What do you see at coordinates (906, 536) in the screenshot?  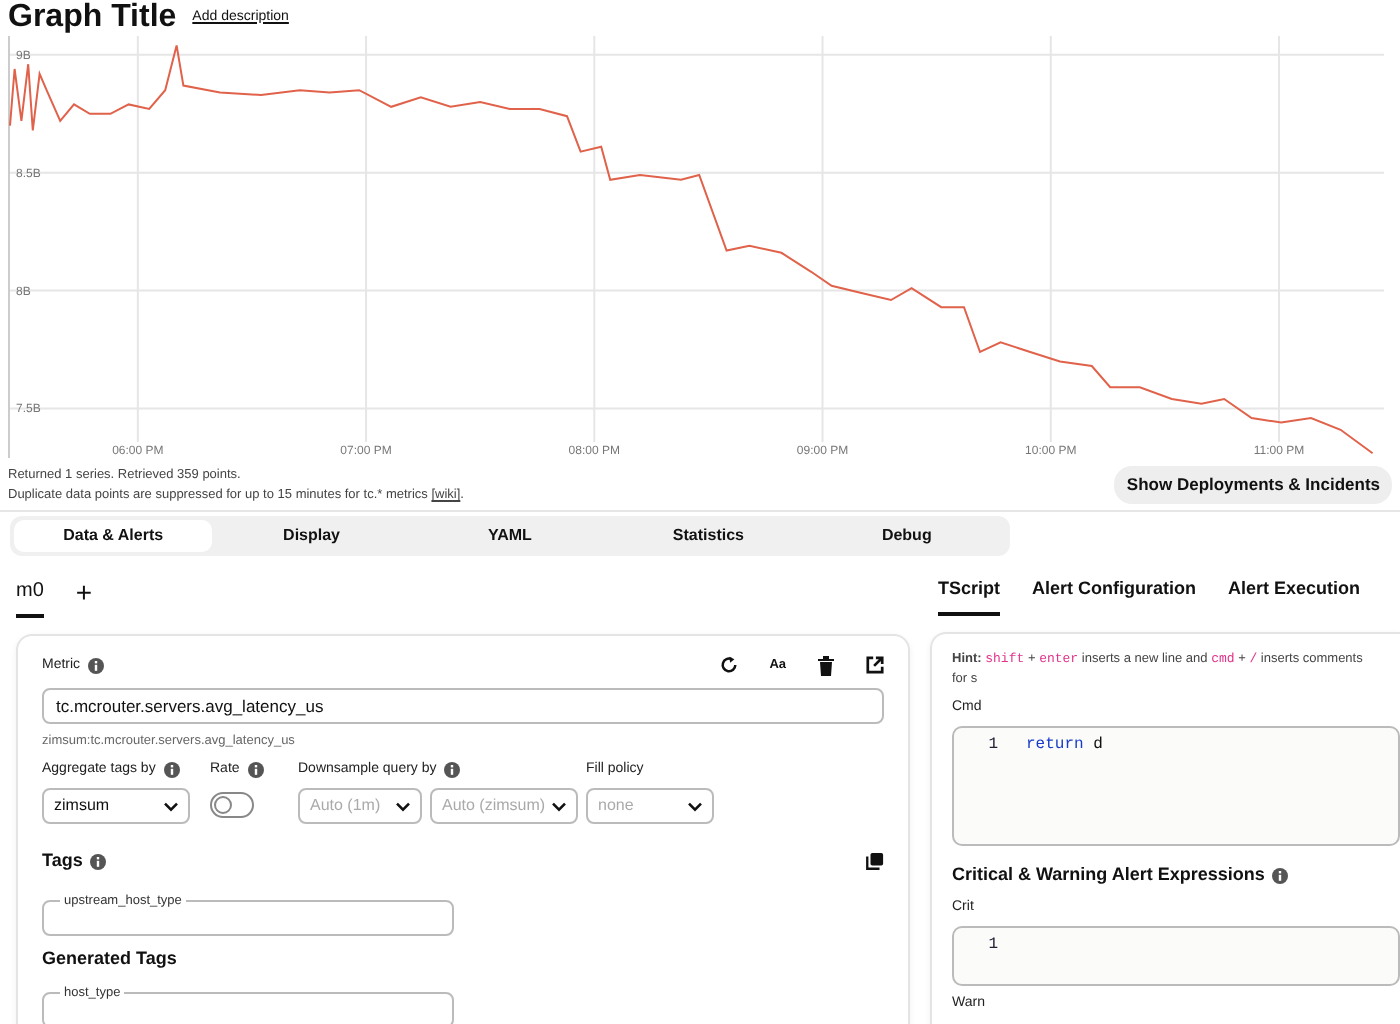 I see `tab: Debug` at bounding box center [906, 536].